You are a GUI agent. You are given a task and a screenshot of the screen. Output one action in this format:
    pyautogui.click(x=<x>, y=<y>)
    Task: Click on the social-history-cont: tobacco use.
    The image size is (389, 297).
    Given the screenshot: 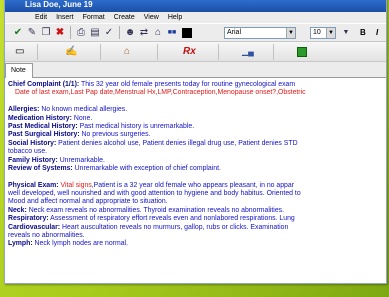 What is the action you would take?
    pyautogui.click(x=28, y=152)
    